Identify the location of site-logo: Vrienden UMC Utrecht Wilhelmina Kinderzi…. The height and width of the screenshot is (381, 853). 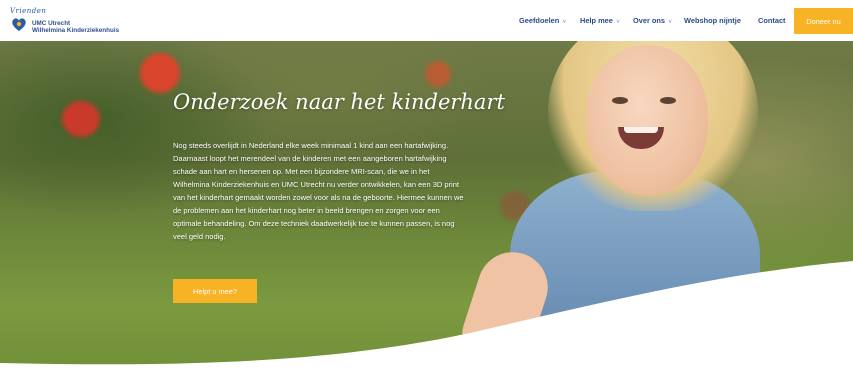
(73, 21).